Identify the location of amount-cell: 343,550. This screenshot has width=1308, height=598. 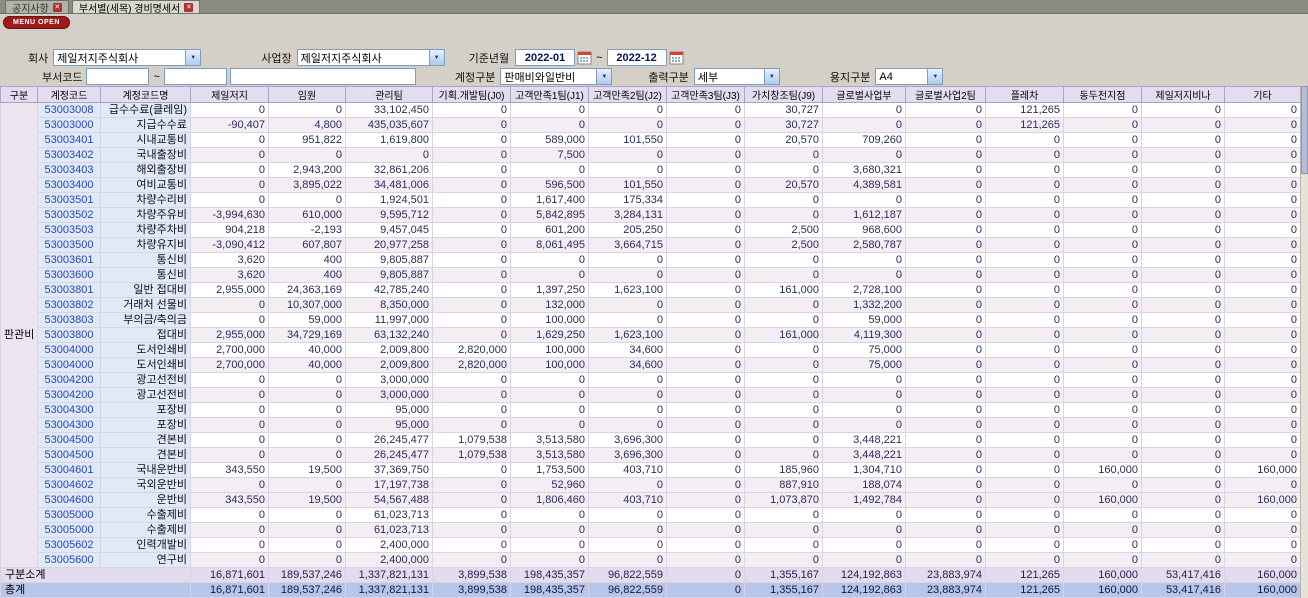
(229, 500).